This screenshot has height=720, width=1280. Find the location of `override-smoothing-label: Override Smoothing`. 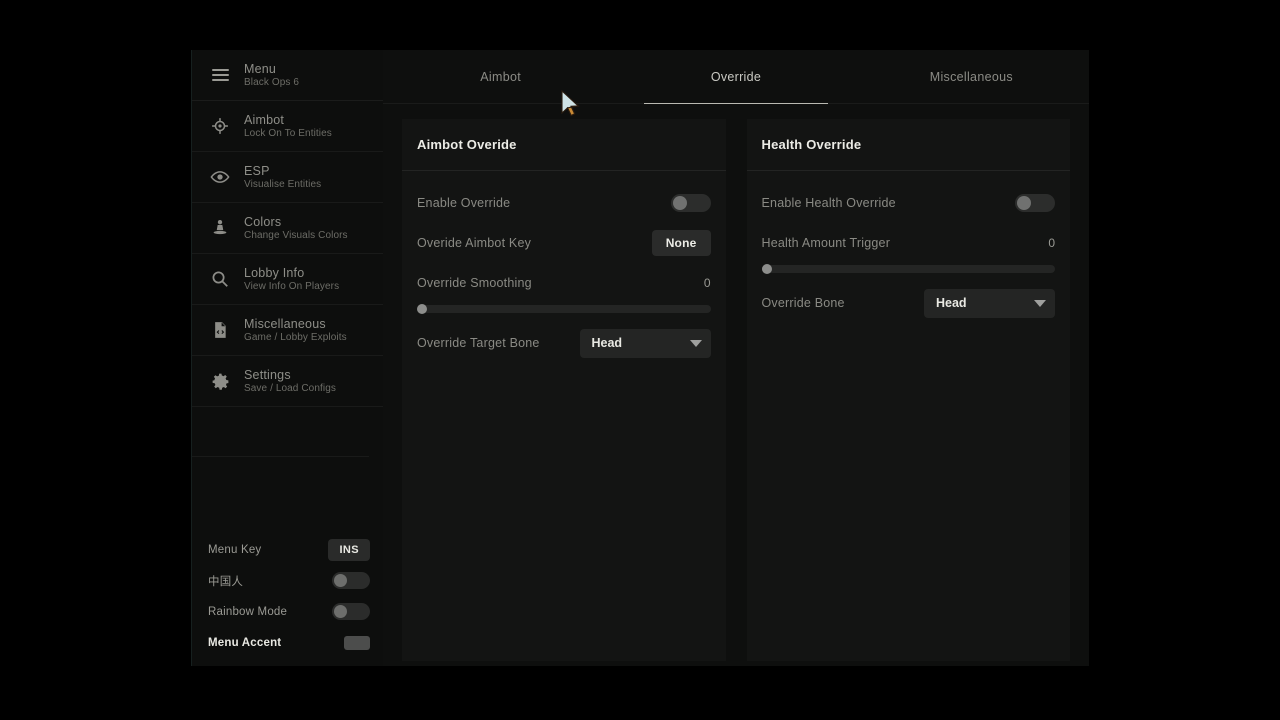

override-smoothing-label: Override Smoothing is located at coordinates (474, 283).